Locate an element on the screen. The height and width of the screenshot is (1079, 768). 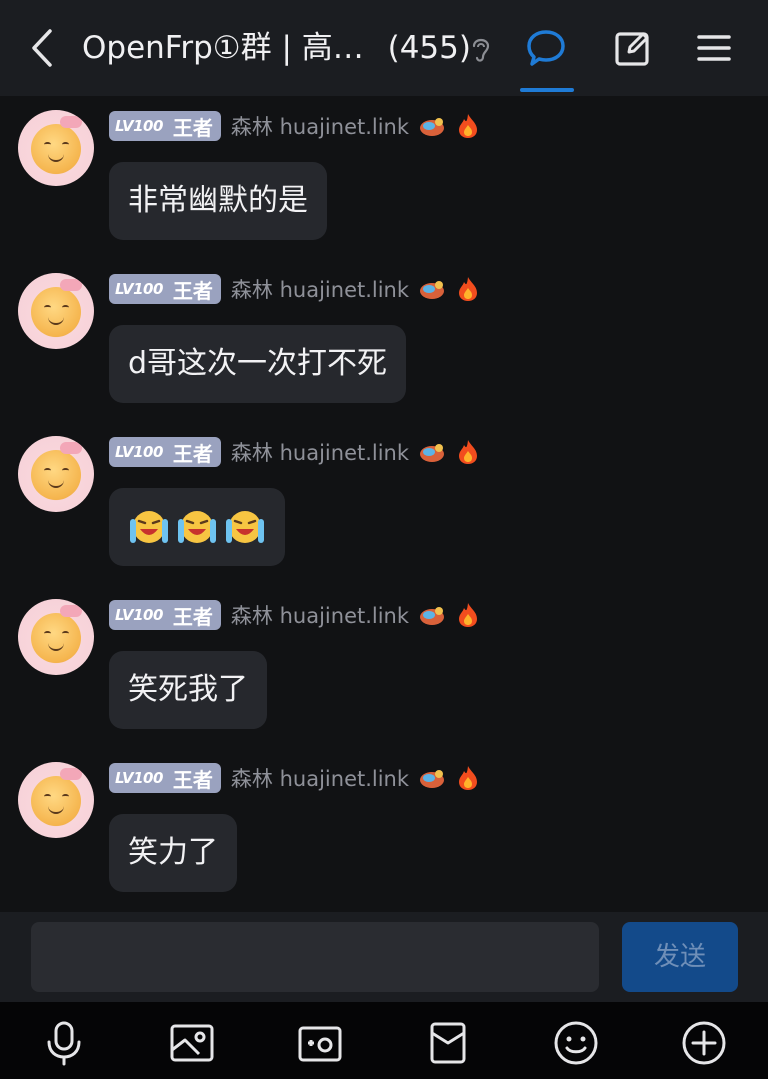
active-tab-indicator is located at coordinates (547, 90).